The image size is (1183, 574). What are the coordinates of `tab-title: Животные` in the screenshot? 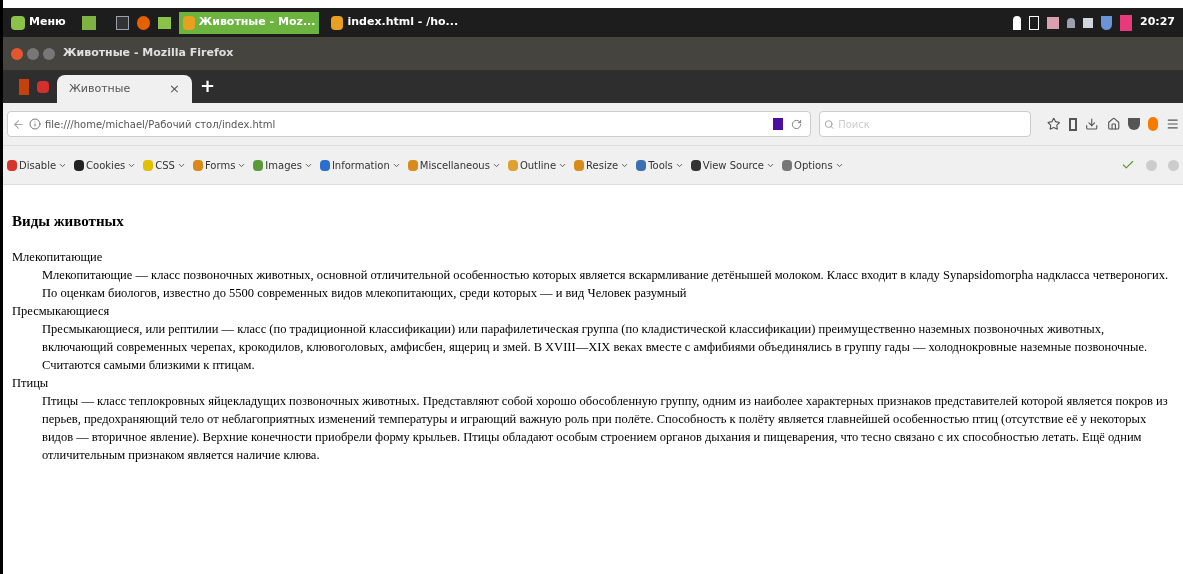 It's located at (100, 88).